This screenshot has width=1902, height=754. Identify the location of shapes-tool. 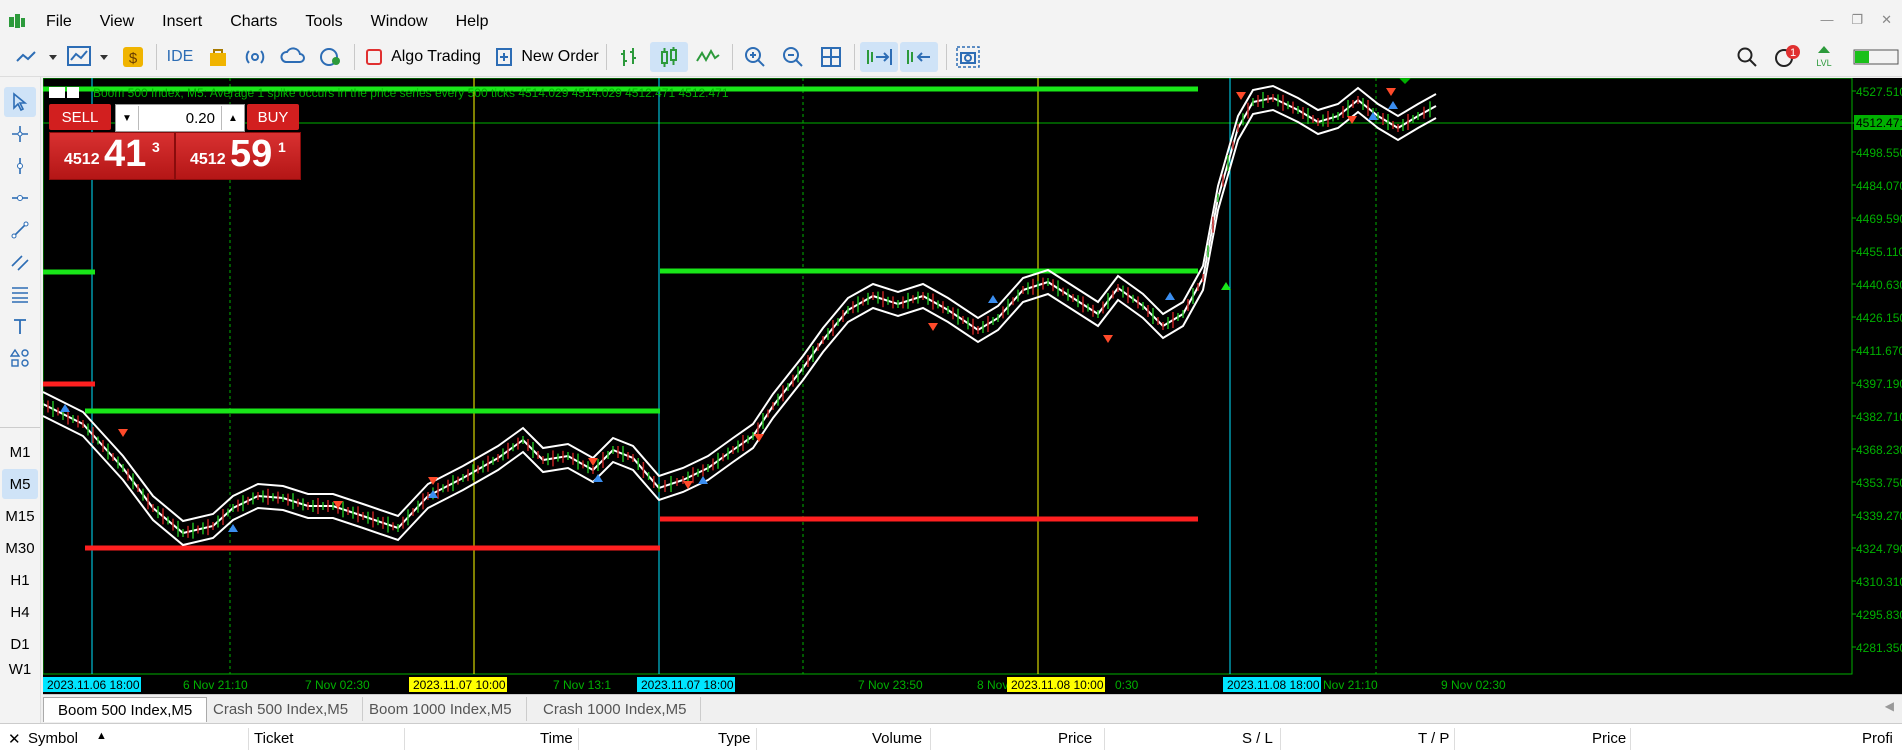
(20, 358).